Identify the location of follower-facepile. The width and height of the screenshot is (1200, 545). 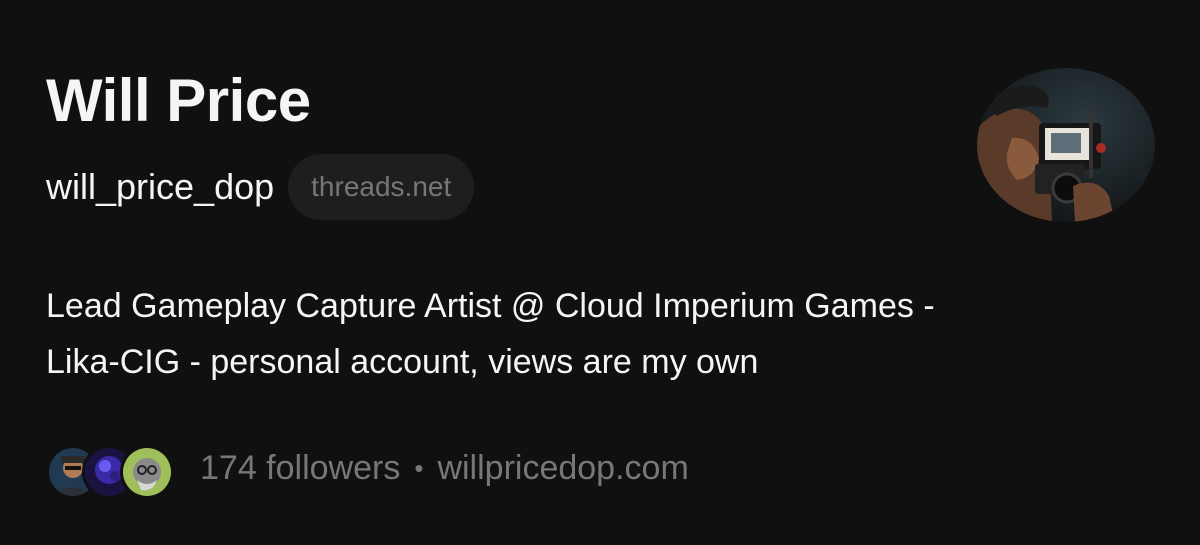
(111, 470).